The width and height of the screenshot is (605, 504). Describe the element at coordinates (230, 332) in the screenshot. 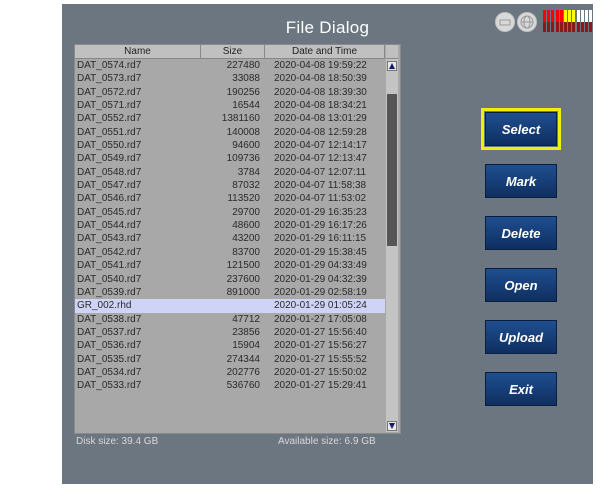

I see `table-row: DAT_0537.rd7 23856 2020-01-27 15:56:40` at that location.